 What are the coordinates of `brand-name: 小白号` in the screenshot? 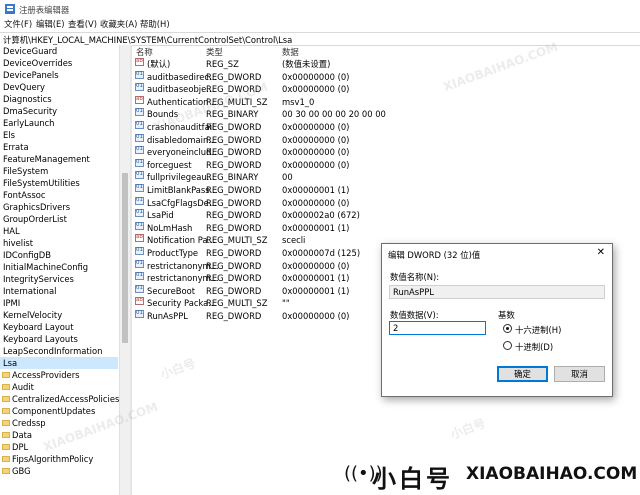 It's located at (412, 479).